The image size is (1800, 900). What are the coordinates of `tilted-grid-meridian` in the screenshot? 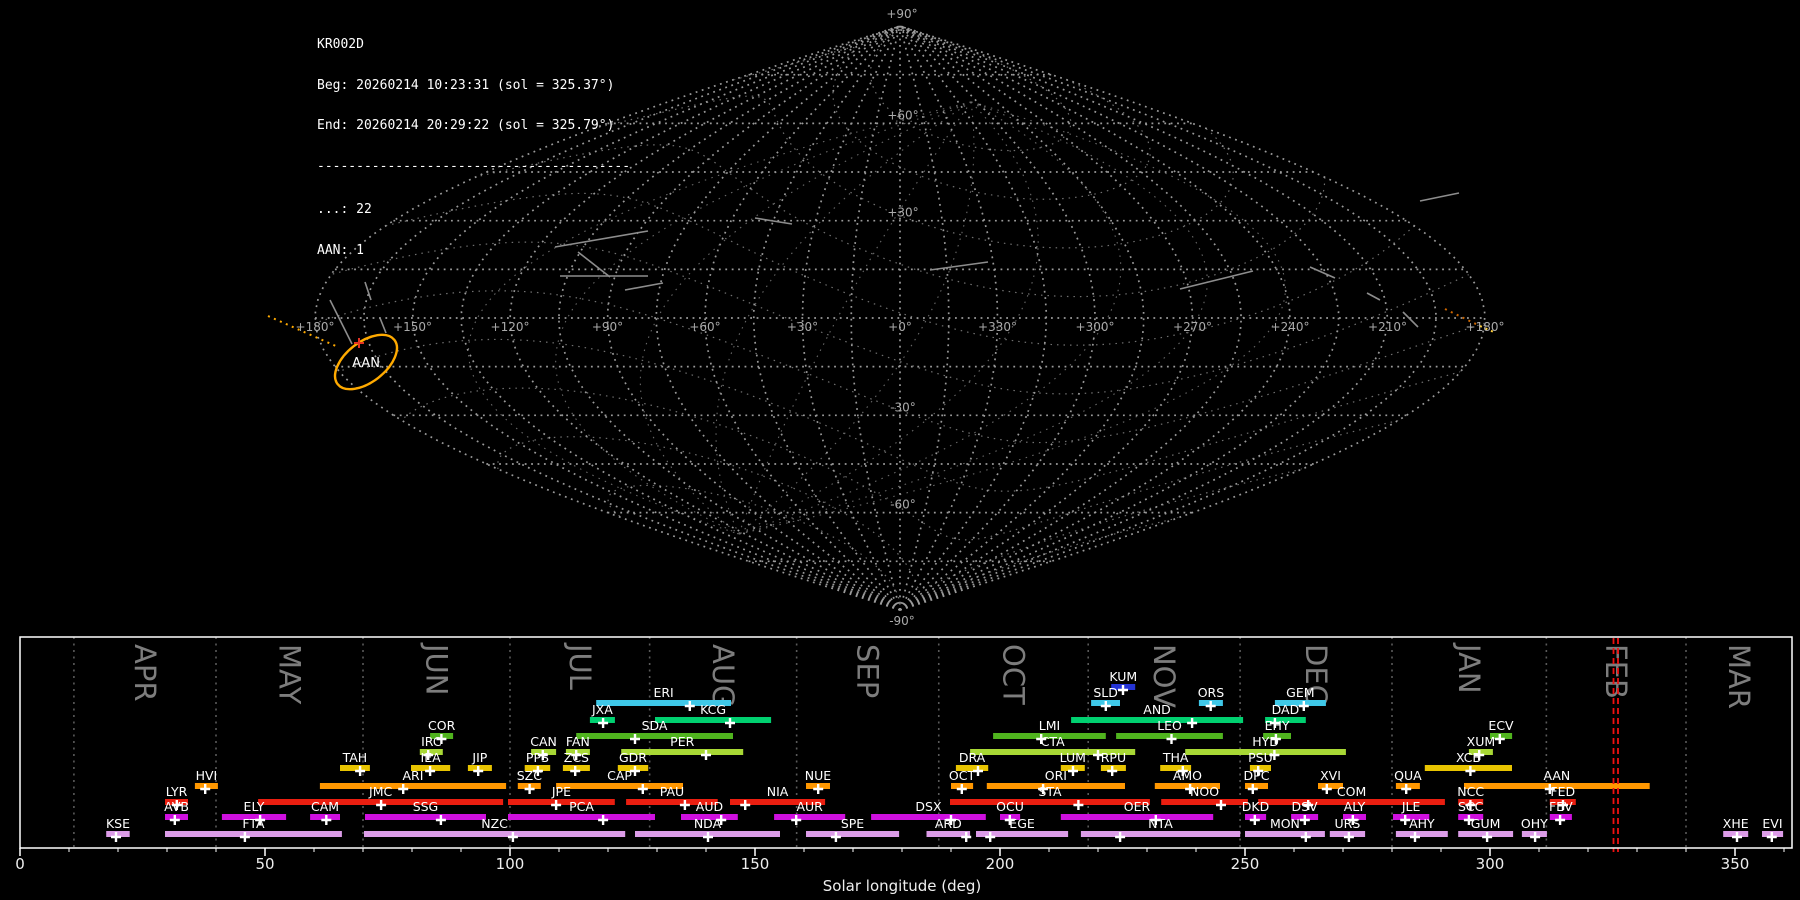 It's located at (805, 318).